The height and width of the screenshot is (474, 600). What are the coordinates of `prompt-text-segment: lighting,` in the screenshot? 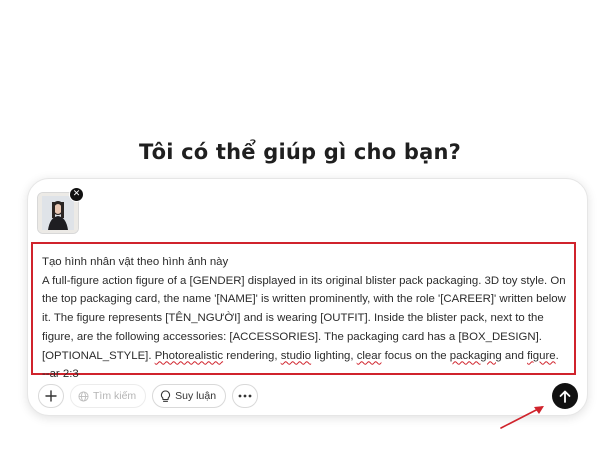 It's located at (334, 355).